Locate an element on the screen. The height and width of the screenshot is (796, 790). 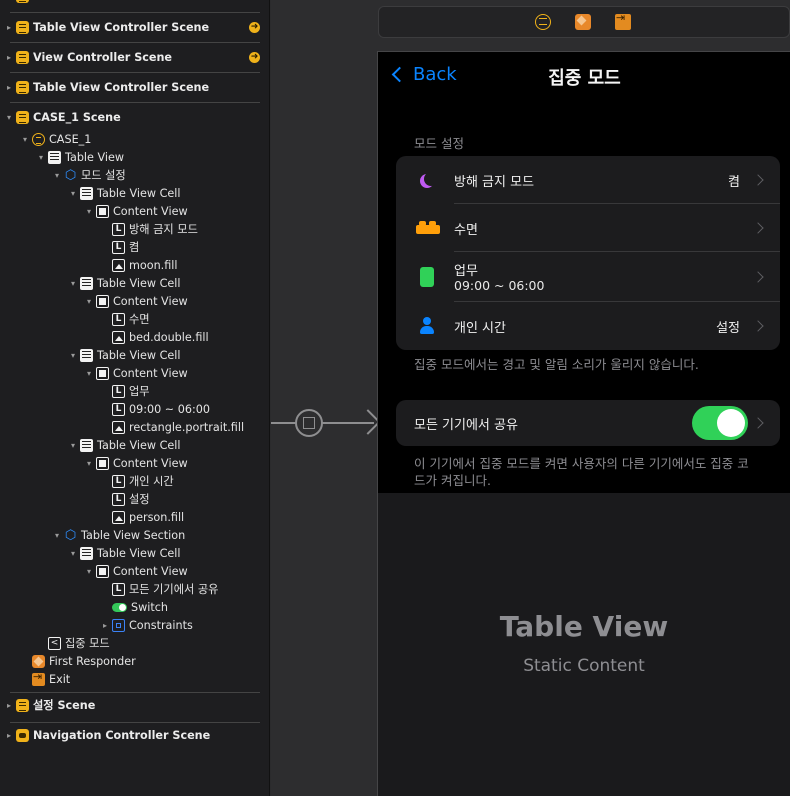
outline-row: ▸ View Controller Scene is located at coordinates (134, 2).